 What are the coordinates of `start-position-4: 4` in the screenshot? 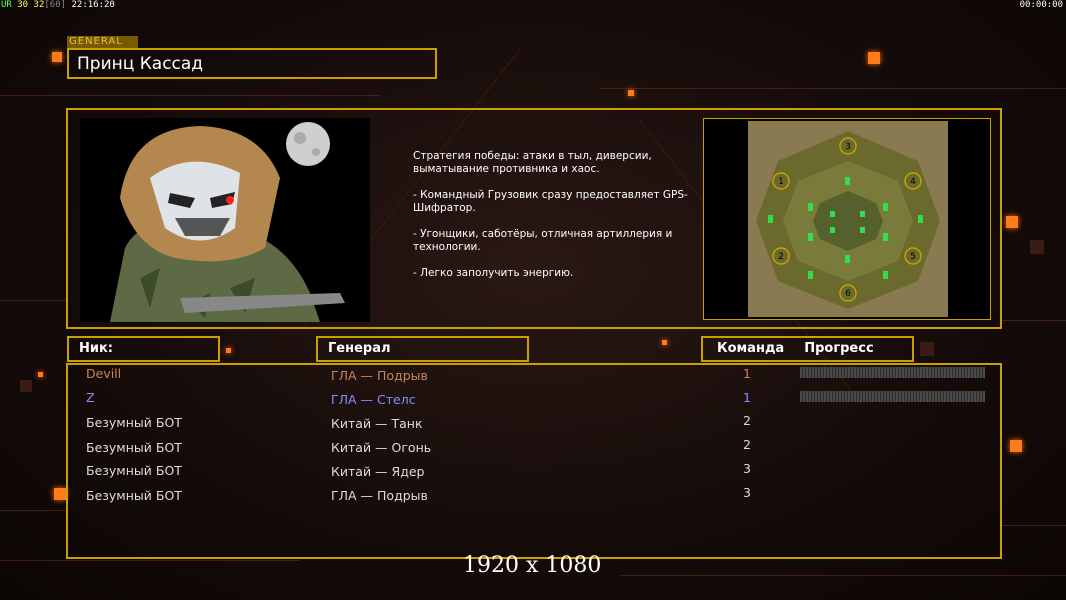 It's located at (913, 182).